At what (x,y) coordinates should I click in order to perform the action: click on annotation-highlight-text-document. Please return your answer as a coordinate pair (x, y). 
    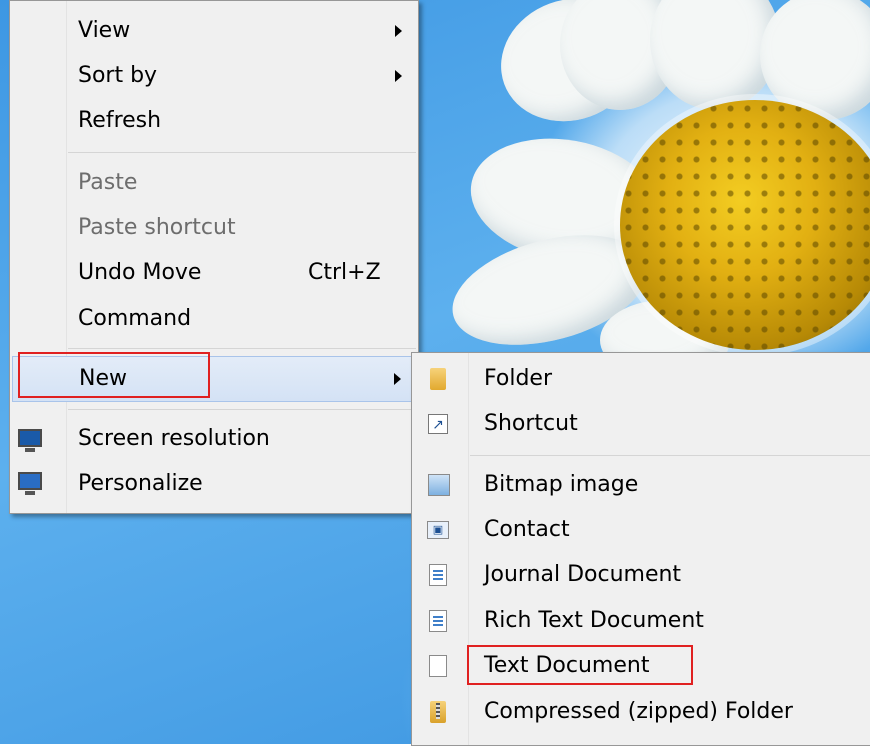
    Looking at the image, I should click on (580, 665).